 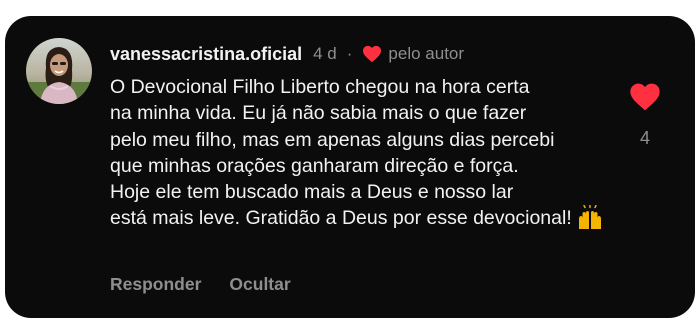 I want to click on timestamp: 4 d, so click(x=325, y=53).